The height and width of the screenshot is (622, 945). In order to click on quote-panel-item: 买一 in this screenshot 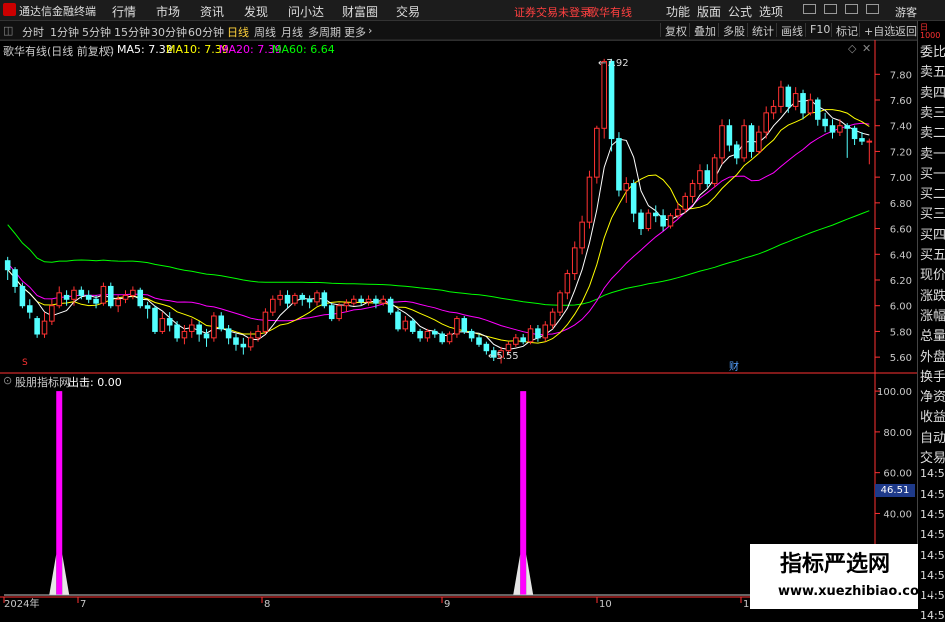, I will do `click(932, 174)`.